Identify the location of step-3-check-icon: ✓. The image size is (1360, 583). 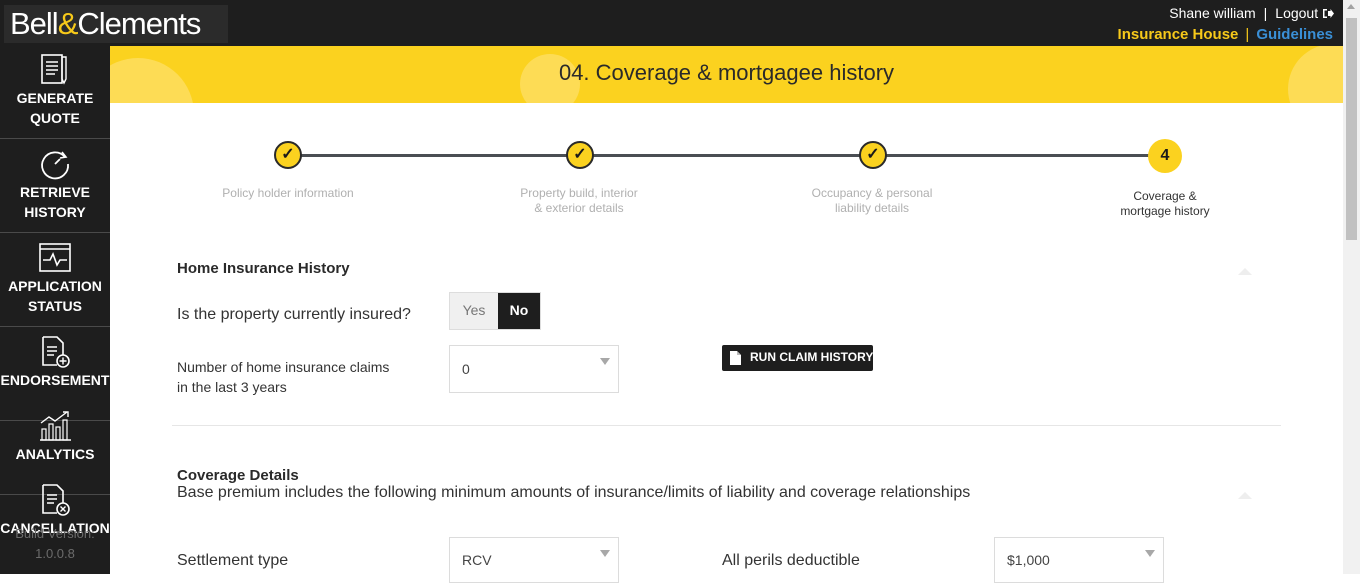
(873, 155).